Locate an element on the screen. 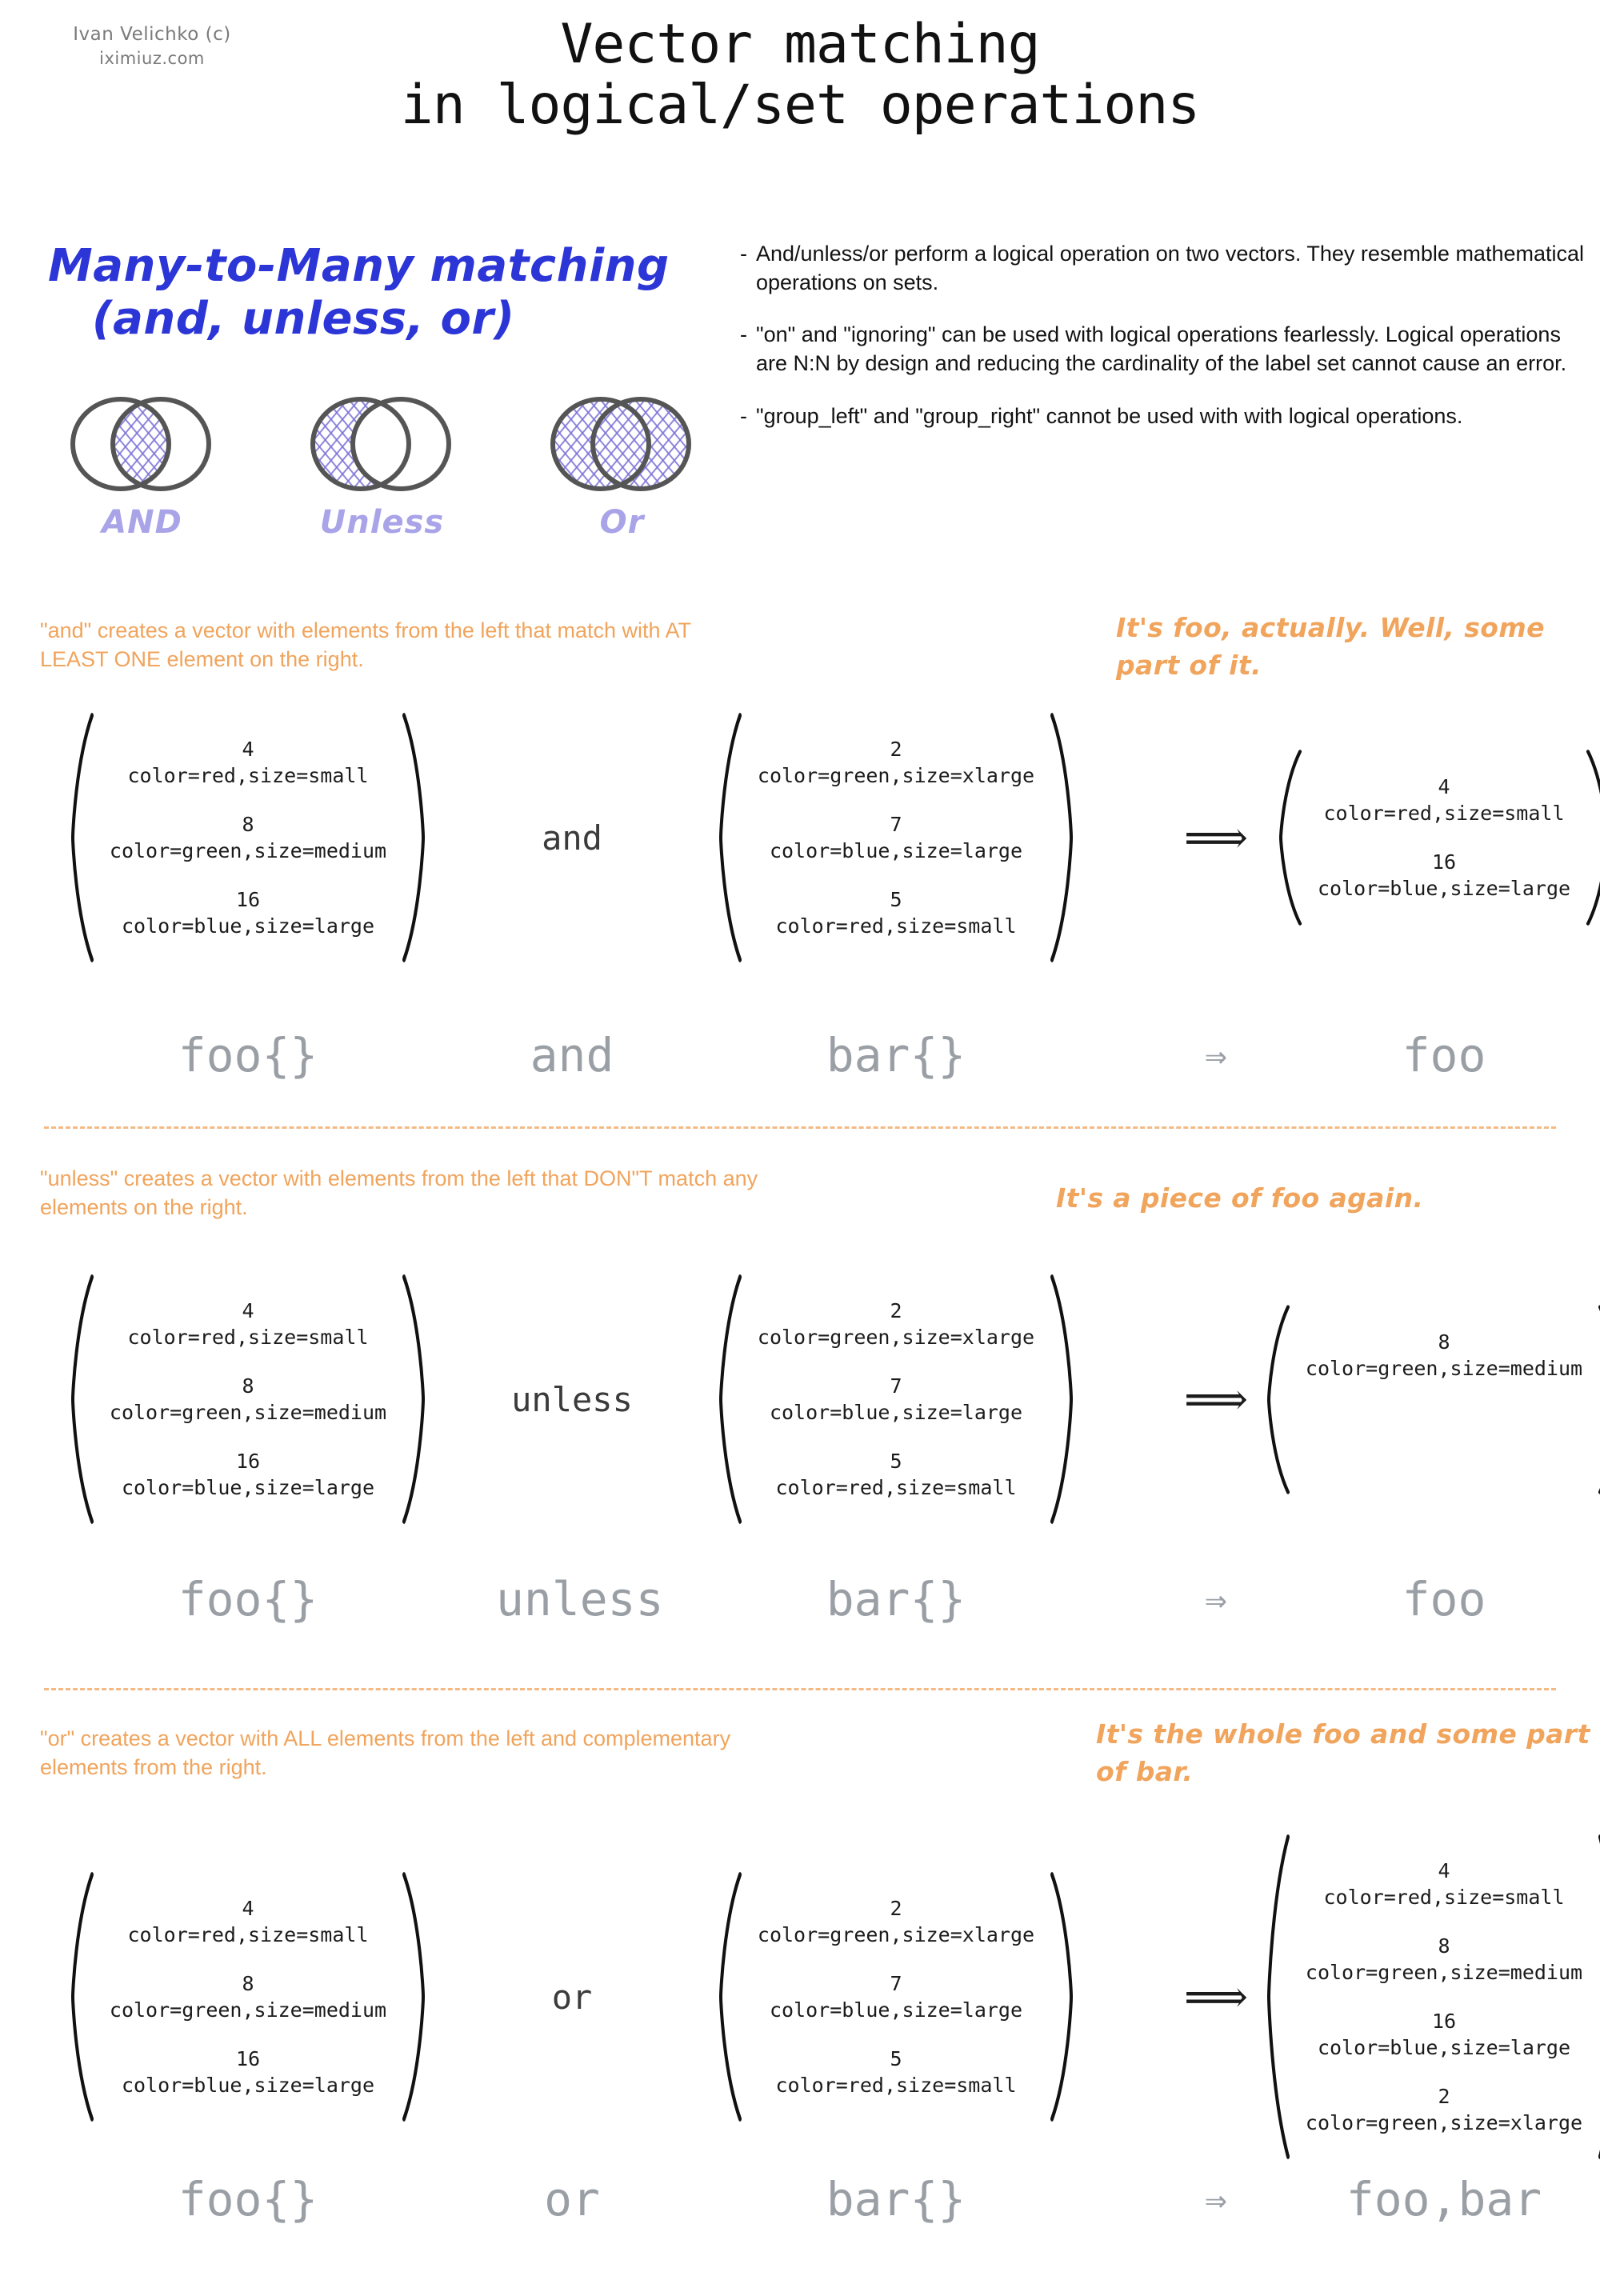 This screenshot has width=1600, height=2296. expr-arrow-icon: ⇒ is located at coordinates (1216, 1055).